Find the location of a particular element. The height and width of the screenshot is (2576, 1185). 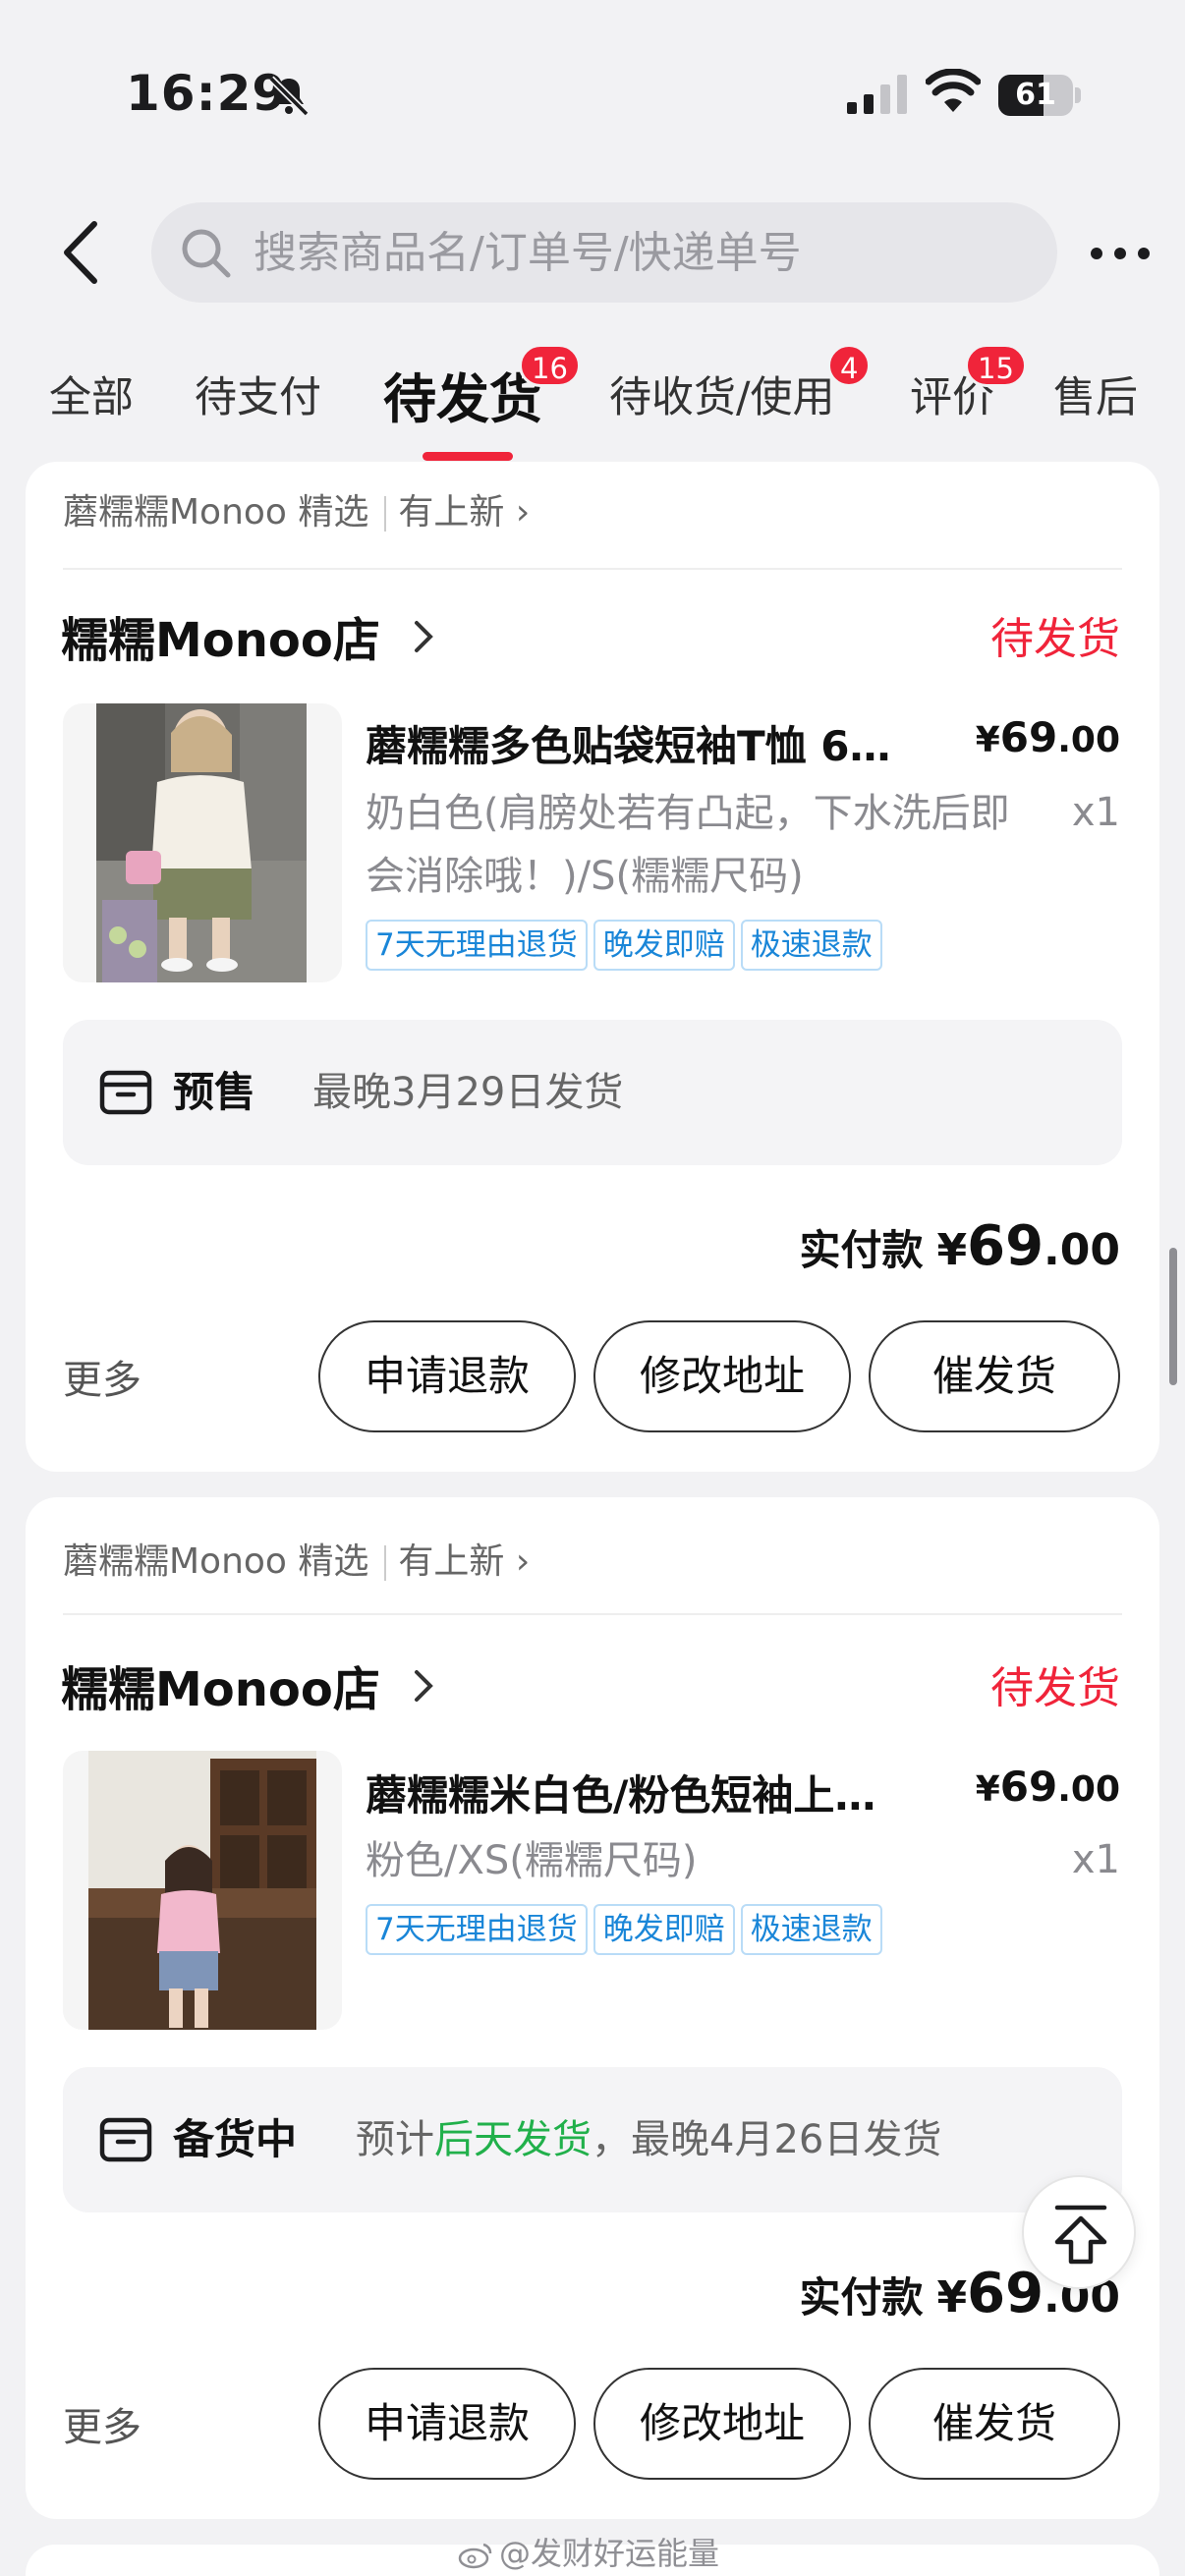

shipping-label: 备货中 is located at coordinates (236, 2139).